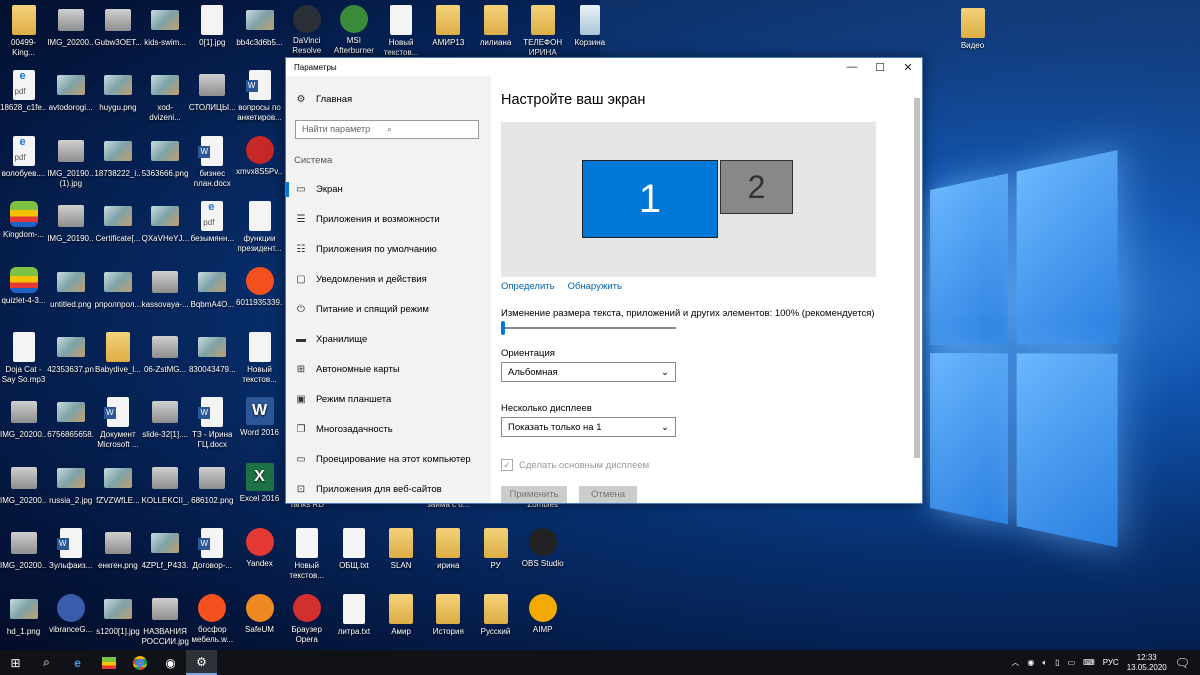 The height and width of the screenshot is (675, 1200). I want to click on nav-item: ⊡ Приложения для веб-сайтов, so click(369, 489).